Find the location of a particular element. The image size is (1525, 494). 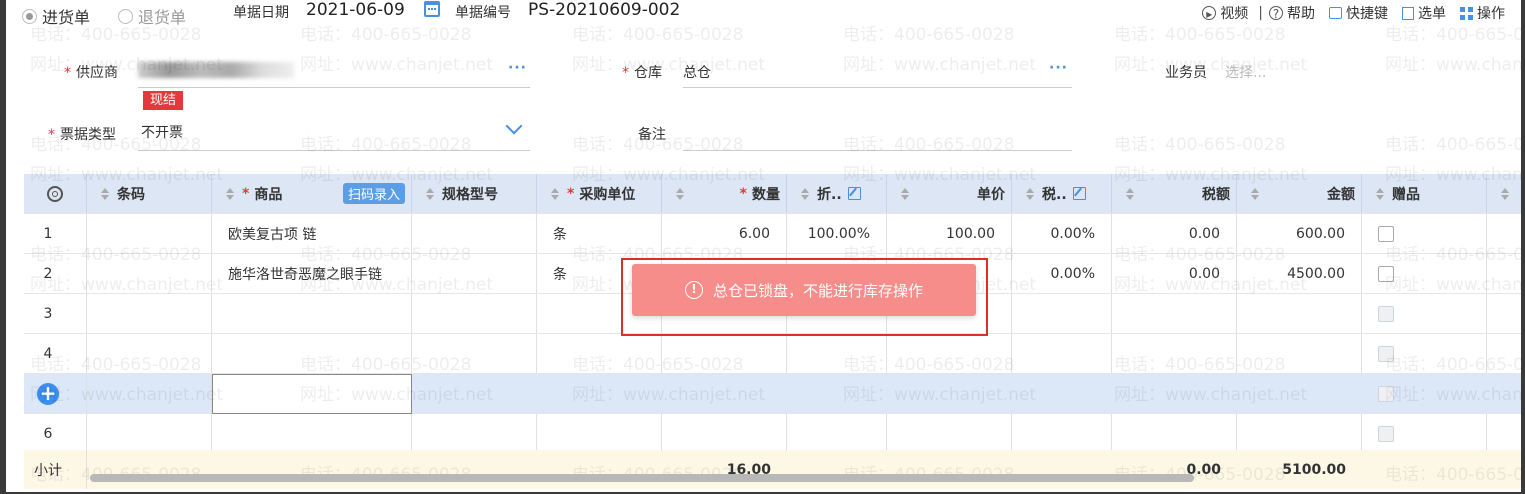

remark-input is located at coordinates (877, 150).